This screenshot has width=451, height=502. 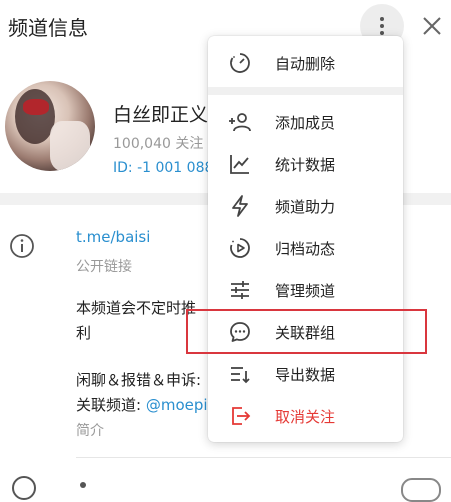 I want to click on notifications-toggle, so click(x=421, y=490).